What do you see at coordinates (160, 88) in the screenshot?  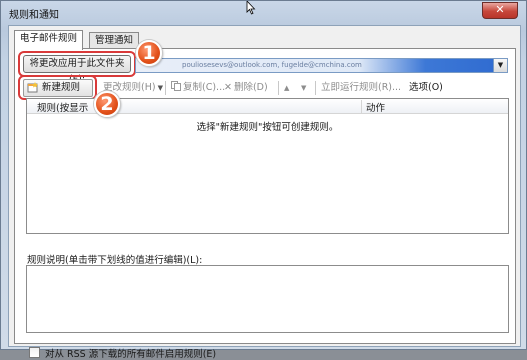 I see `dropdown-arrow-icon: ▼` at bounding box center [160, 88].